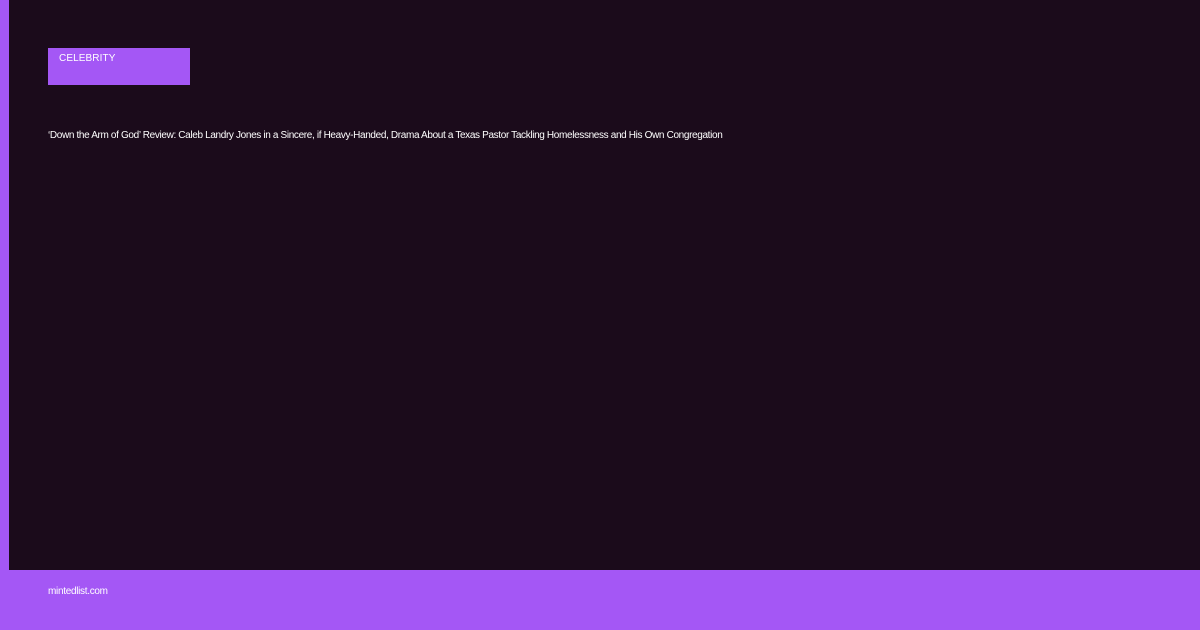 This screenshot has height=630, width=1200. Describe the element at coordinates (78, 591) in the screenshot. I see `site-name: mintedlist.com` at that location.